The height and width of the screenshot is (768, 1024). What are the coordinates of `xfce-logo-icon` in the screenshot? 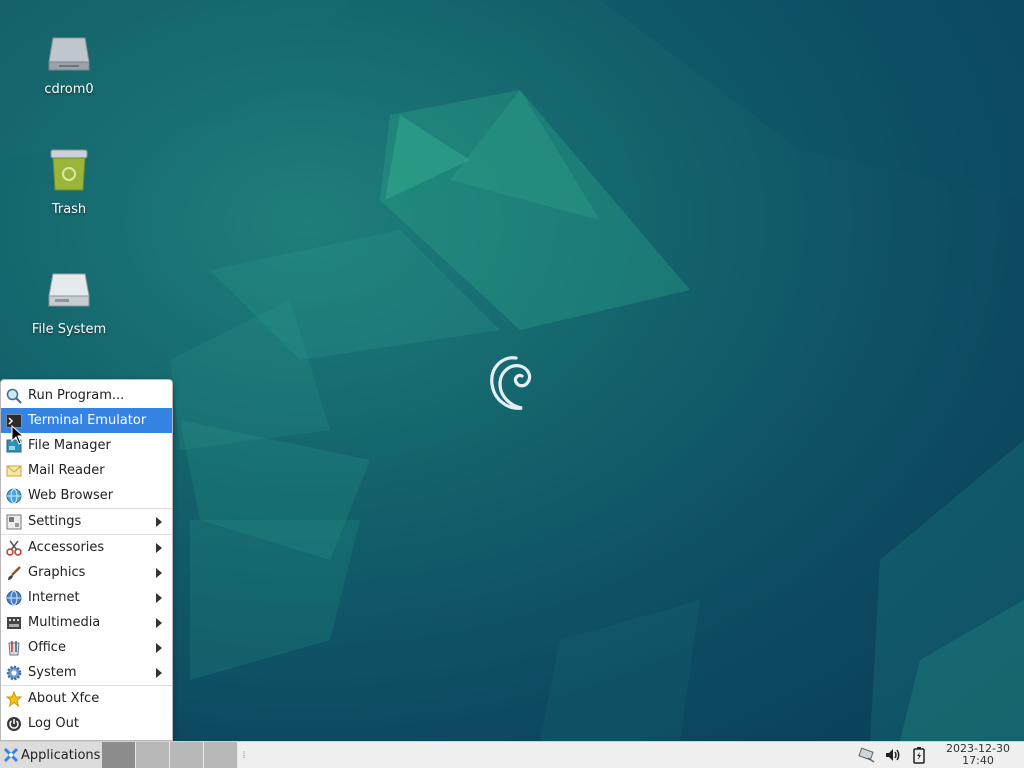 It's located at (11, 755).